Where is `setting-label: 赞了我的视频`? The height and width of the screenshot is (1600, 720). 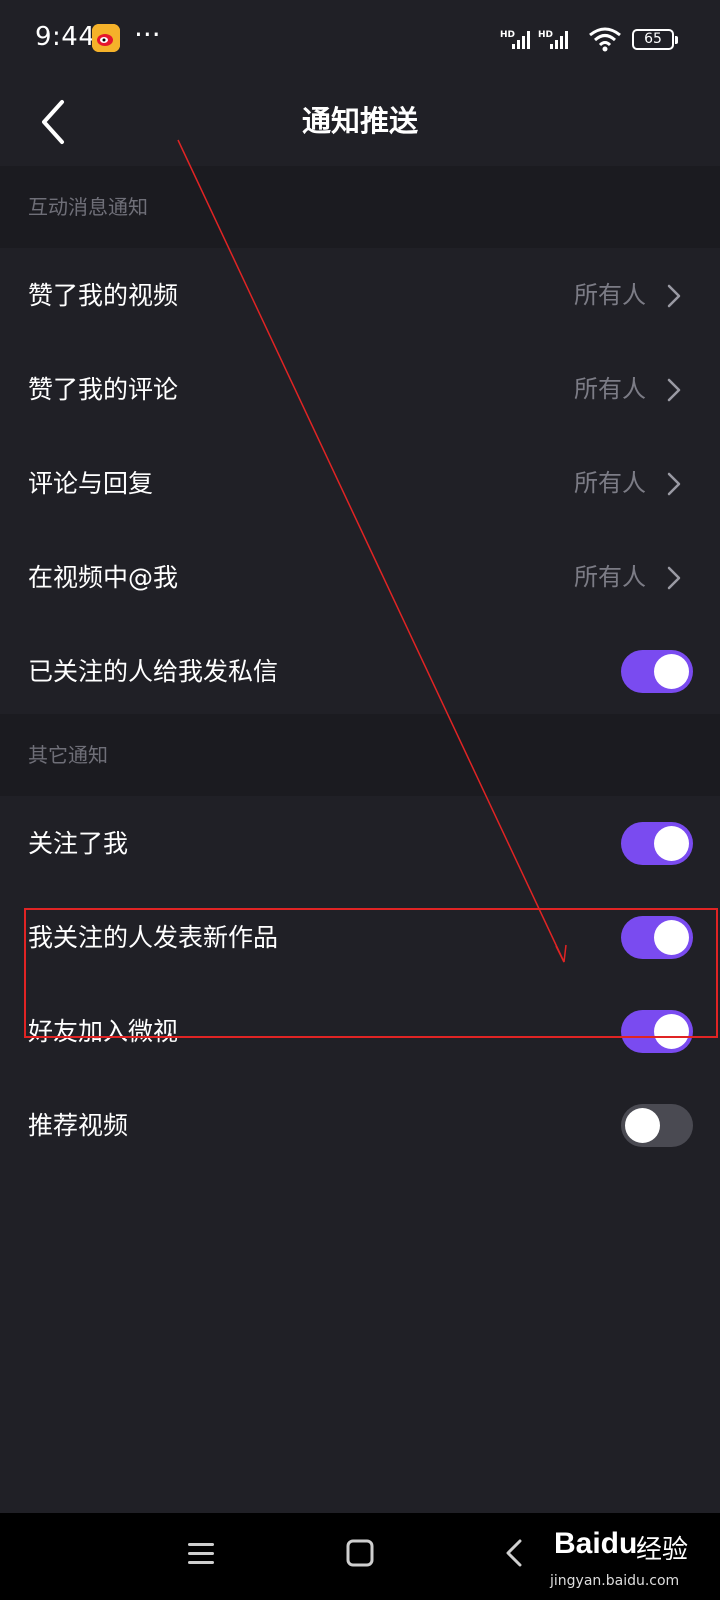 setting-label: 赞了我的视频 is located at coordinates (103, 295).